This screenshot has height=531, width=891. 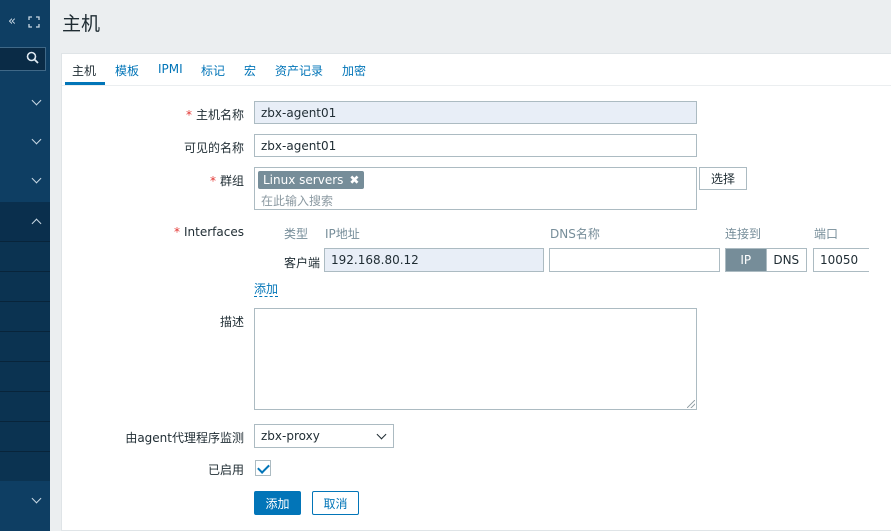 What do you see at coordinates (25, 21) in the screenshot?
I see `sidebar-top: «` at bounding box center [25, 21].